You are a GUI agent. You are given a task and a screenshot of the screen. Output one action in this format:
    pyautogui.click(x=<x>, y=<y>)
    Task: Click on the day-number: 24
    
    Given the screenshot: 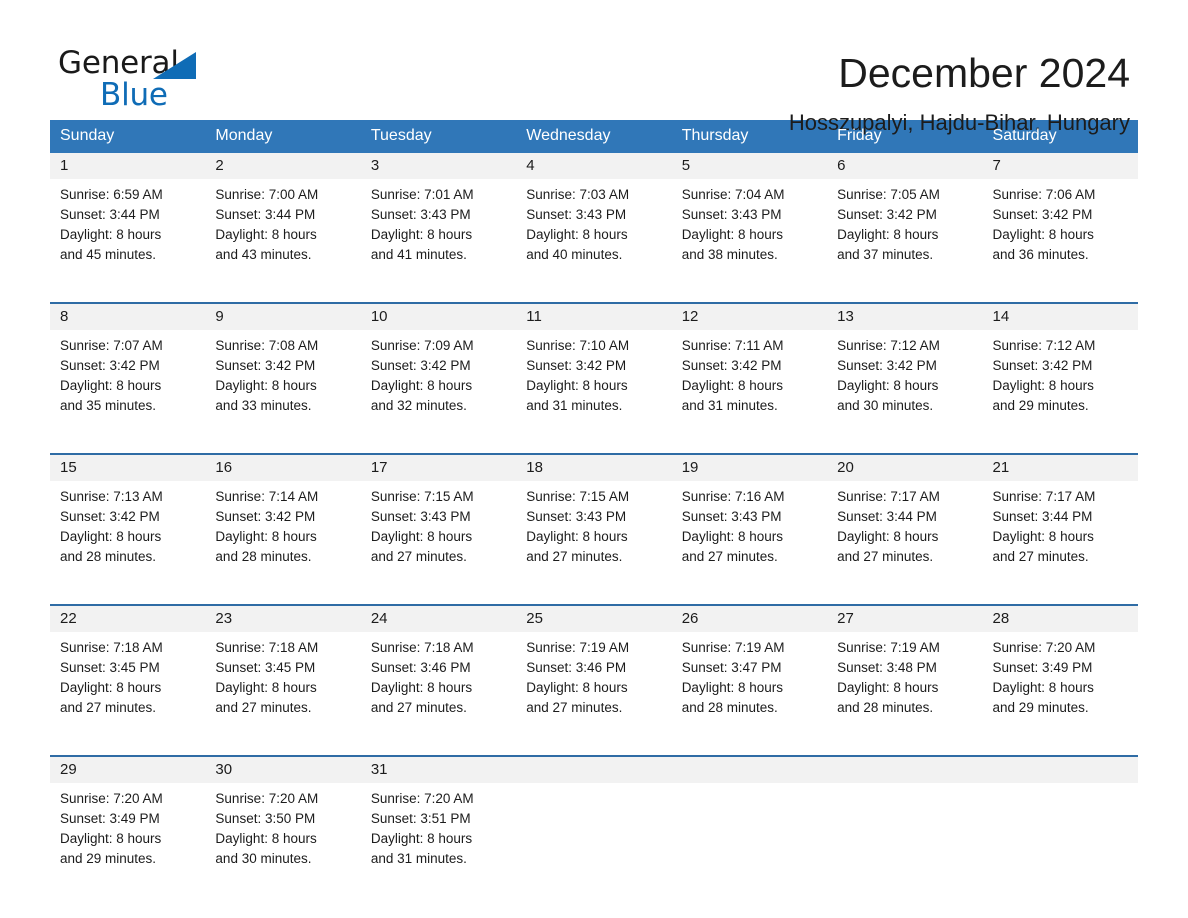 What is the action you would take?
    pyautogui.click(x=438, y=619)
    